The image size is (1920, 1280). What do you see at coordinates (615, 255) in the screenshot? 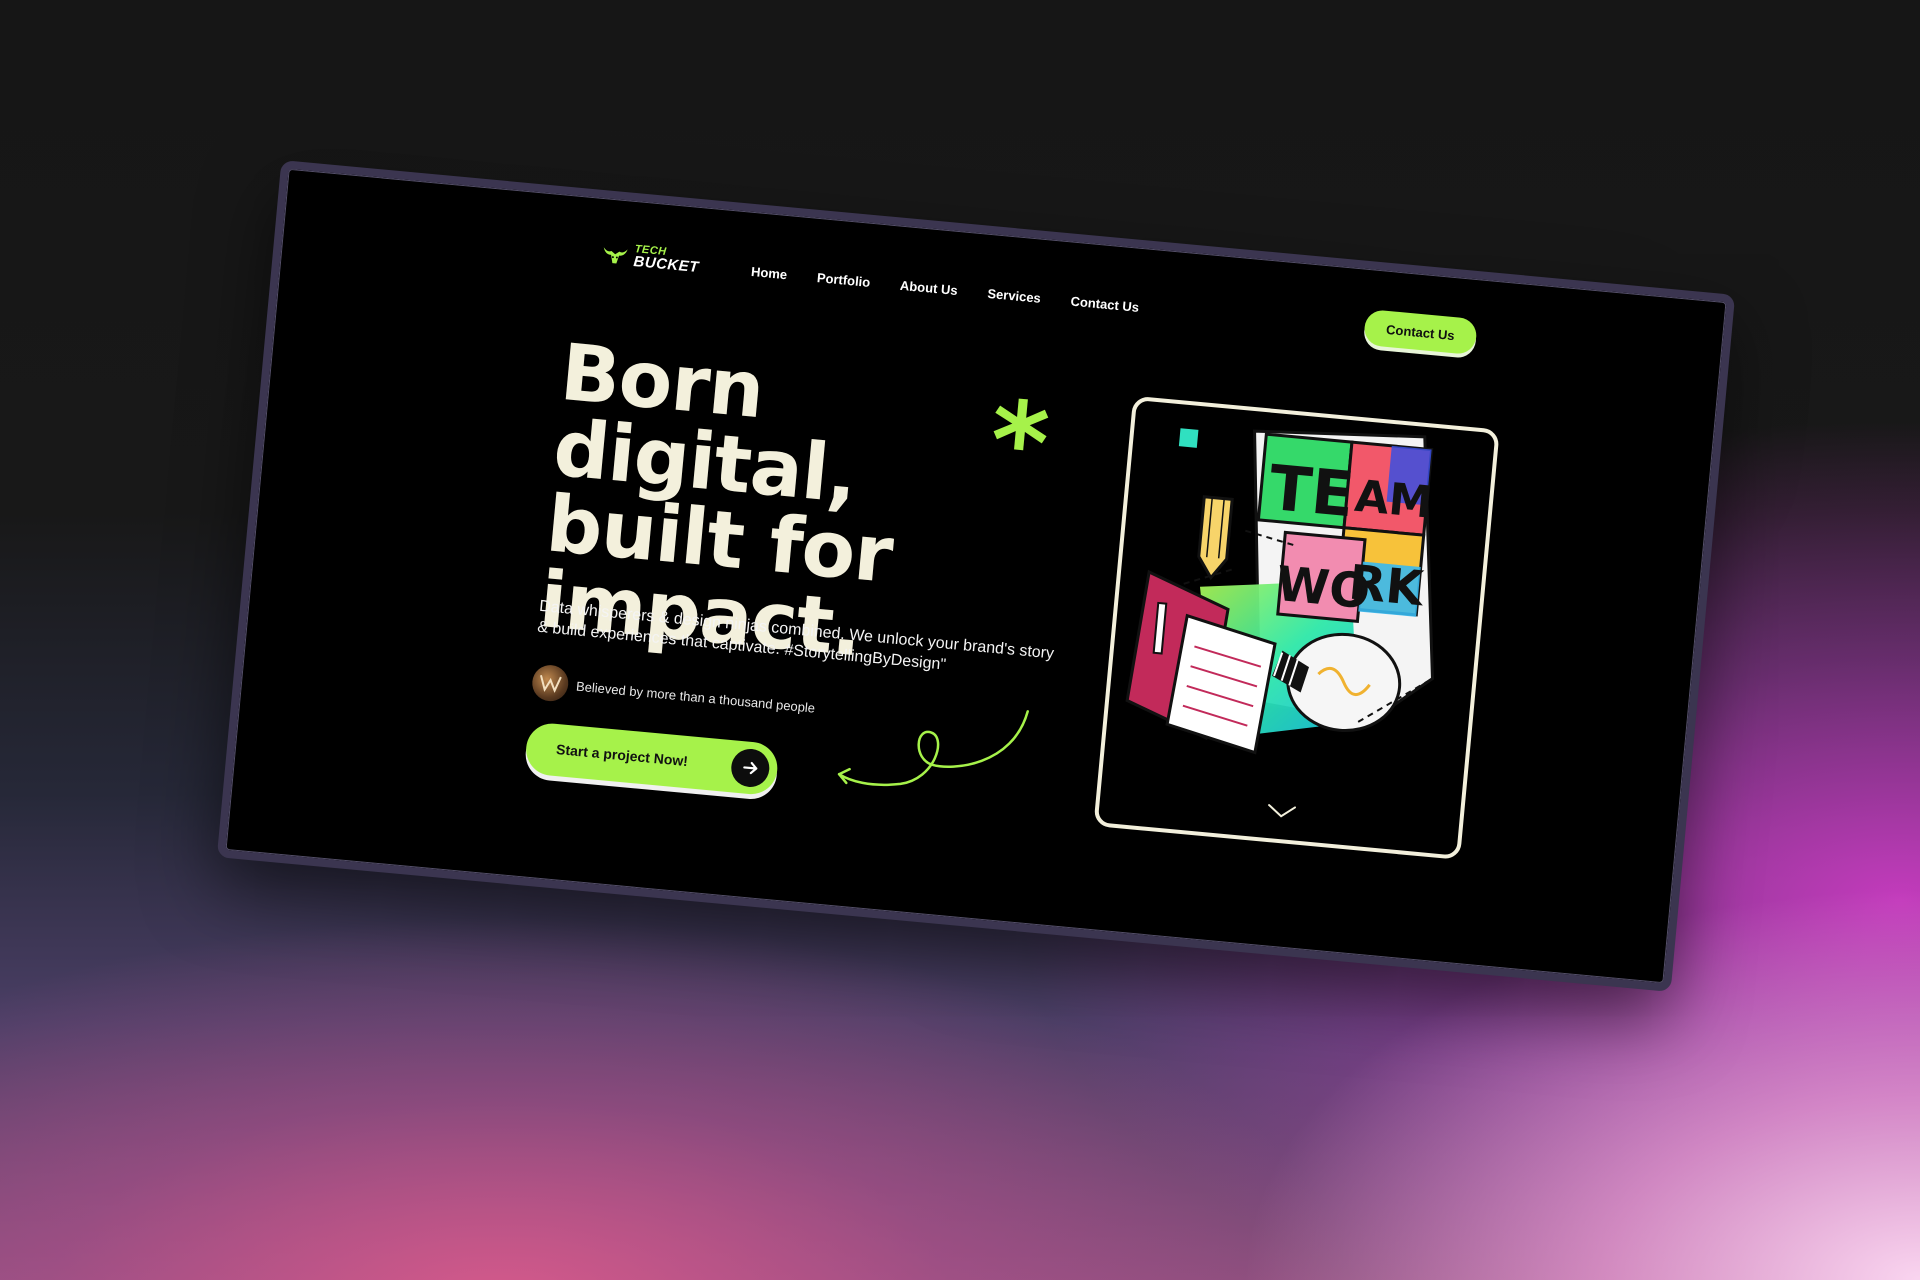
I see `bull-logo-icon` at bounding box center [615, 255].